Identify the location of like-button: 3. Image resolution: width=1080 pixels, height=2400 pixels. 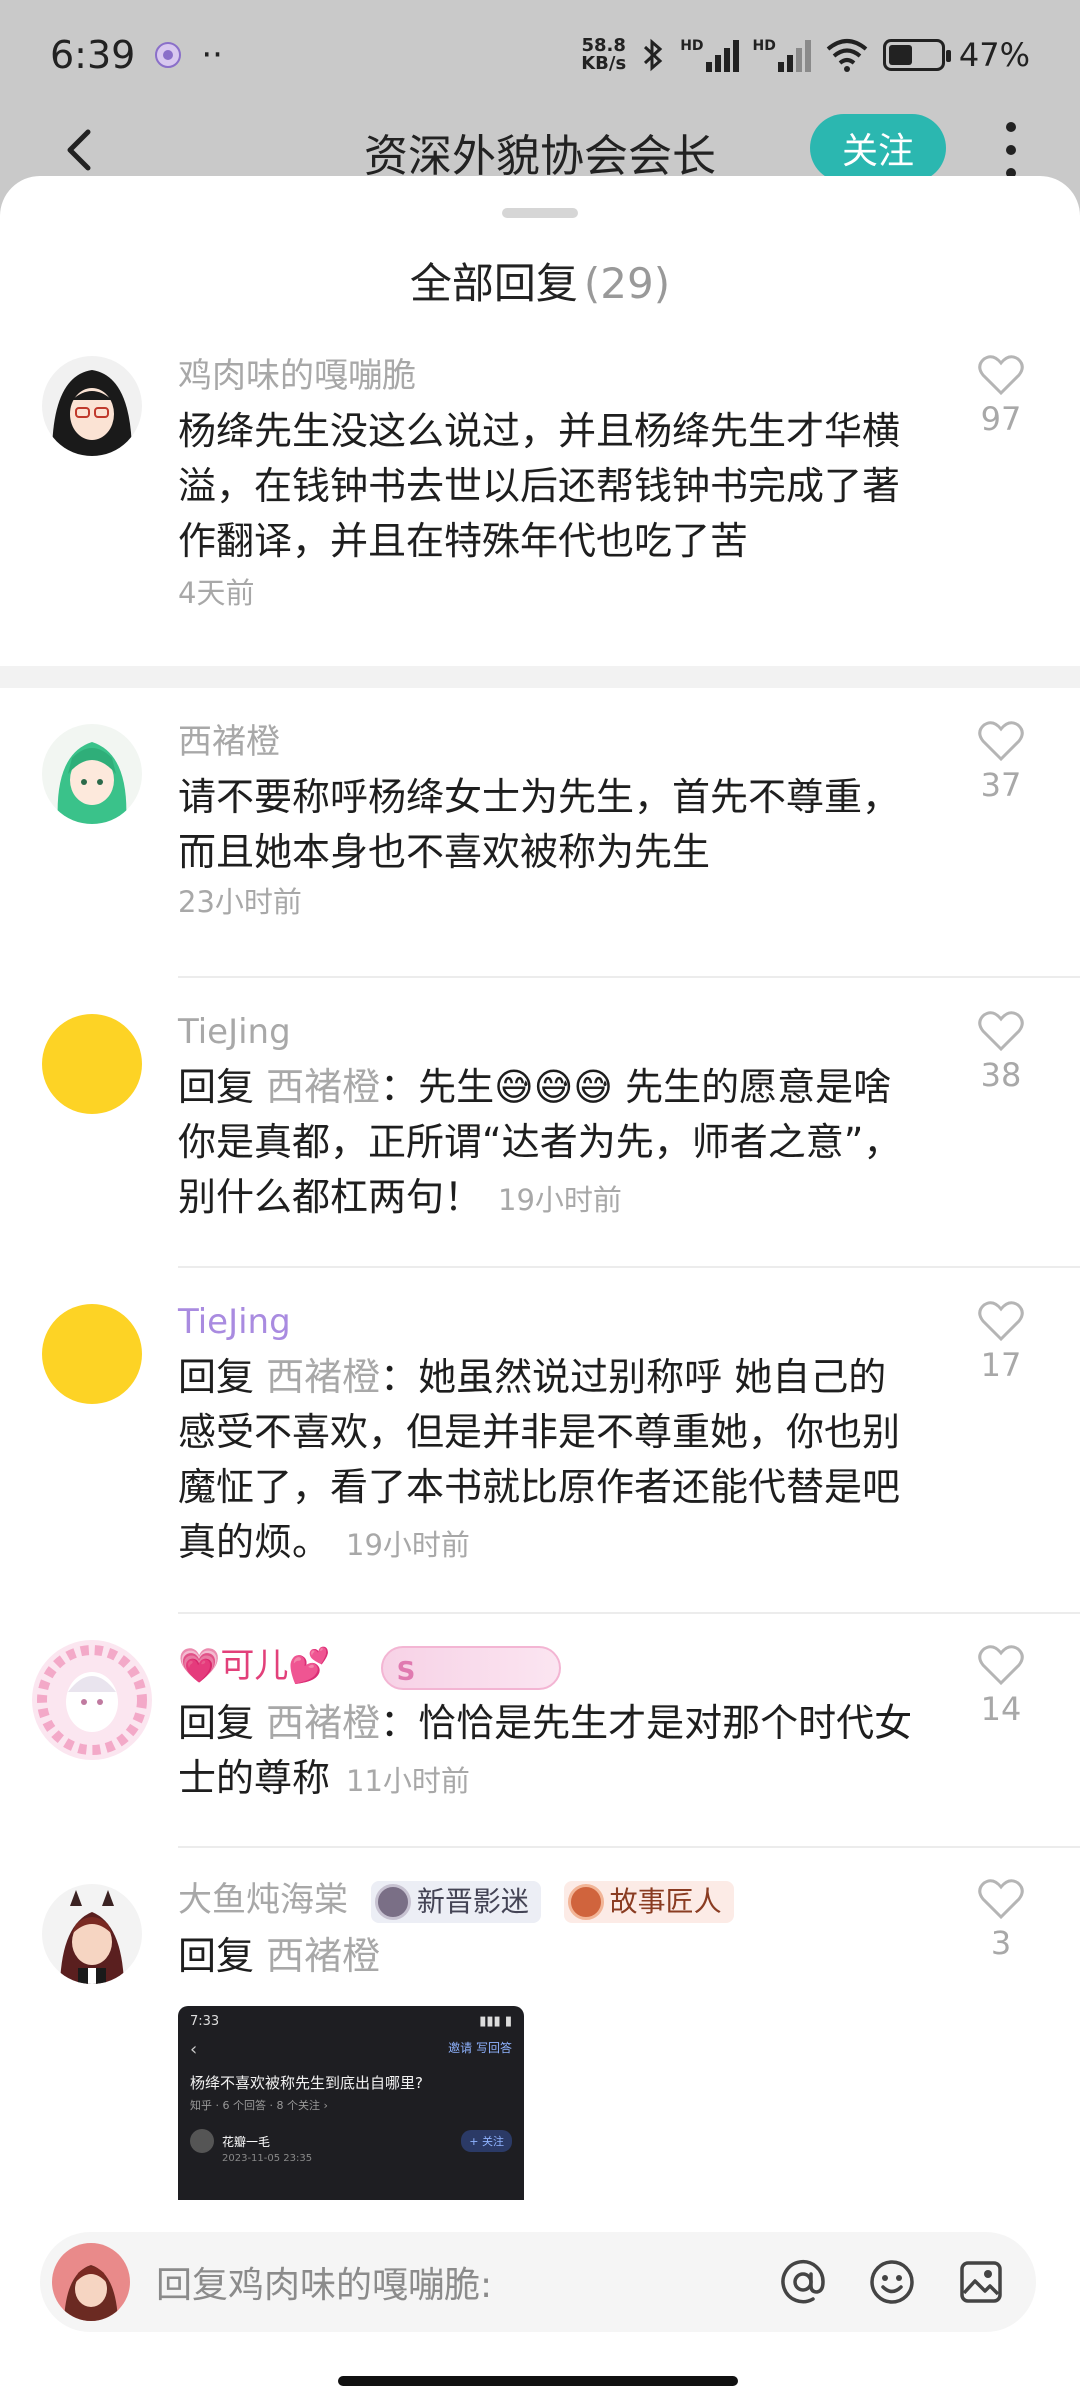
(1001, 1920).